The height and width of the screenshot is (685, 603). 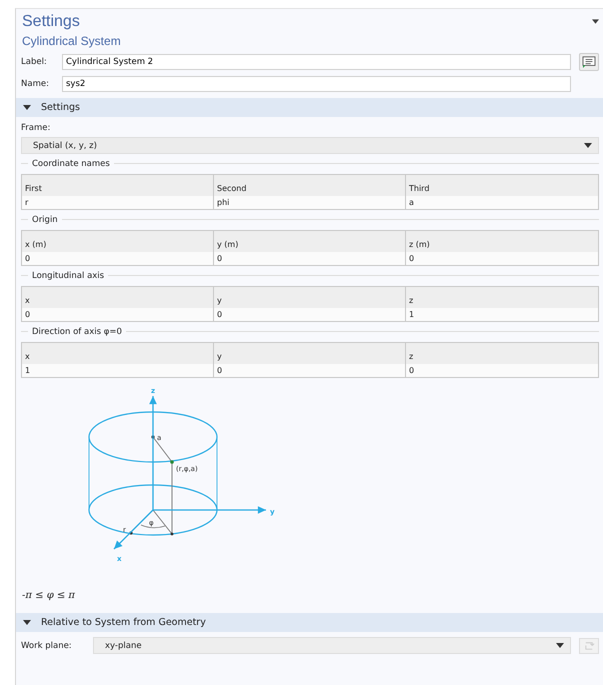 I want to click on column-header: x (m), so click(x=118, y=241).